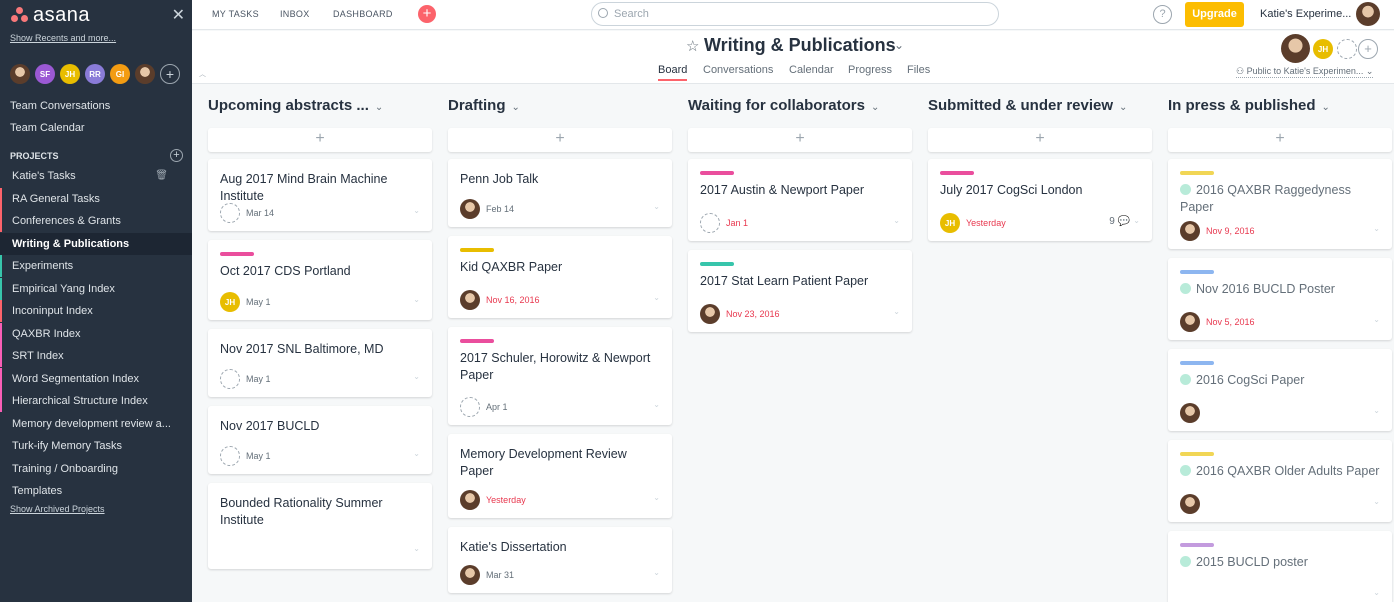 The height and width of the screenshot is (602, 1394). I want to click on sidebar-item-project: Templates, so click(96, 491).